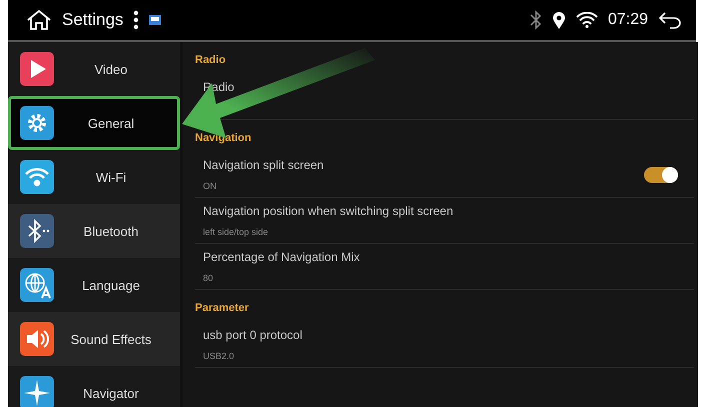  What do you see at coordinates (37, 391) in the screenshot?
I see `compass-star-icon` at bounding box center [37, 391].